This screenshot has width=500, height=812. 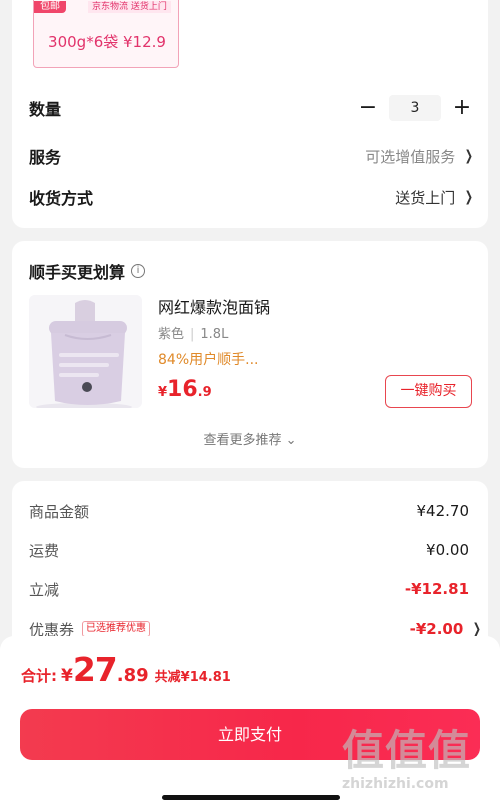 What do you see at coordinates (59, 511) in the screenshot?
I see `goods-amount-label: 商品金额` at bounding box center [59, 511].